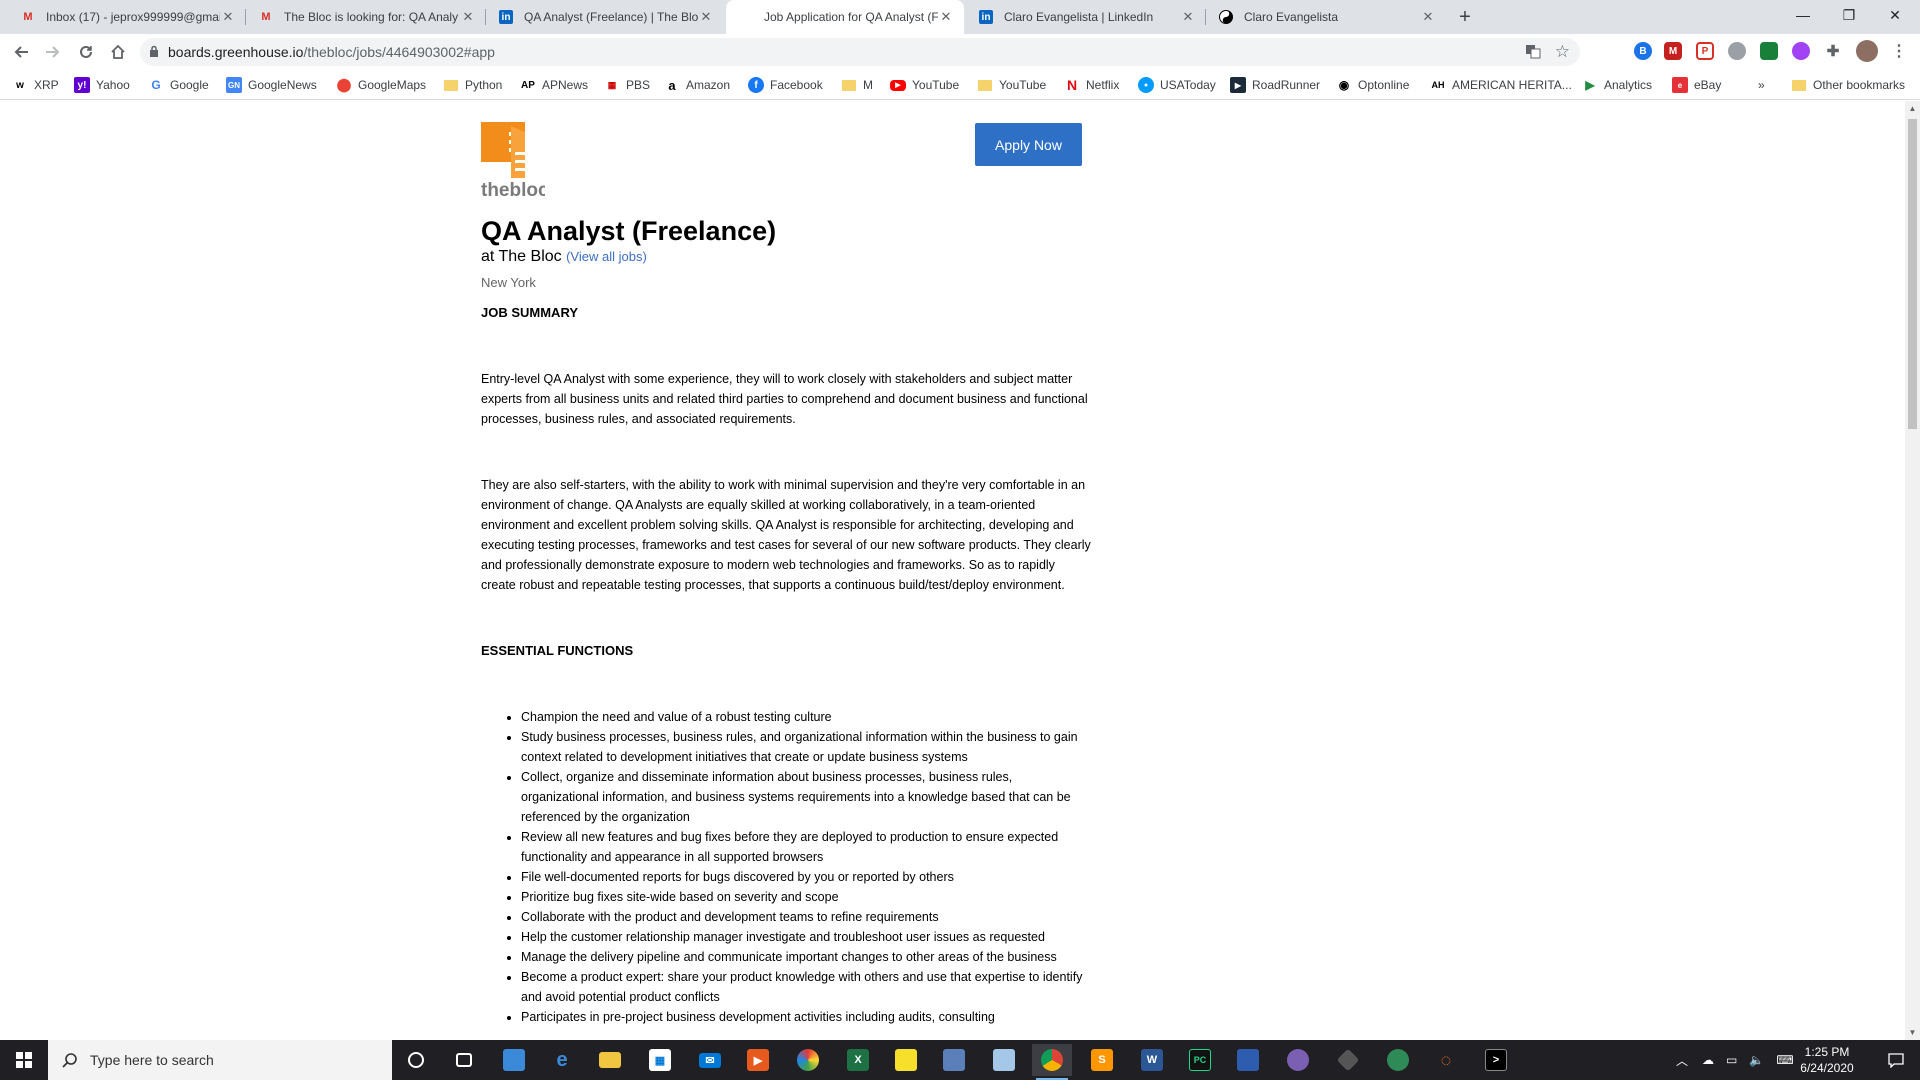 Image resolution: width=1920 pixels, height=1080 pixels. I want to click on tab-linkedin-job: in QA Analyst (Freelance) | The Bloc ✕, so click(605, 17).